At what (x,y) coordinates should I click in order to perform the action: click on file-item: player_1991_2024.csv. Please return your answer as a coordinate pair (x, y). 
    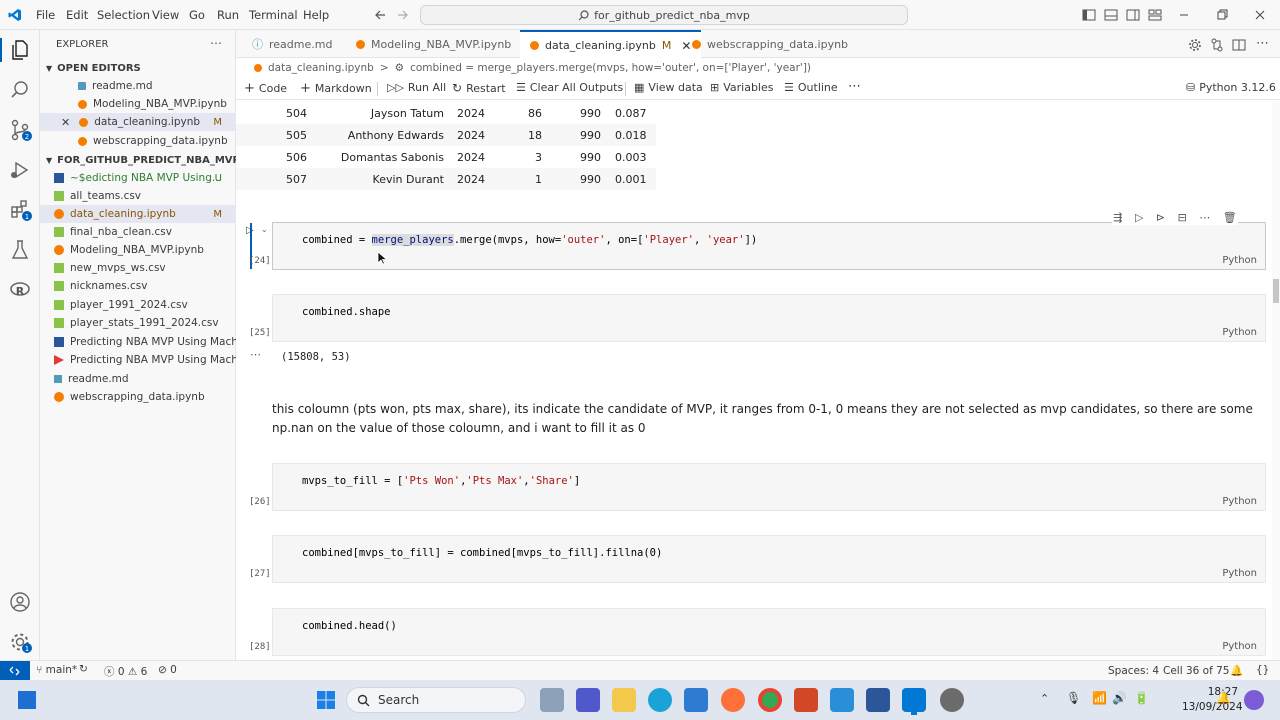
    Looking at the image, I should click on (138, 305).